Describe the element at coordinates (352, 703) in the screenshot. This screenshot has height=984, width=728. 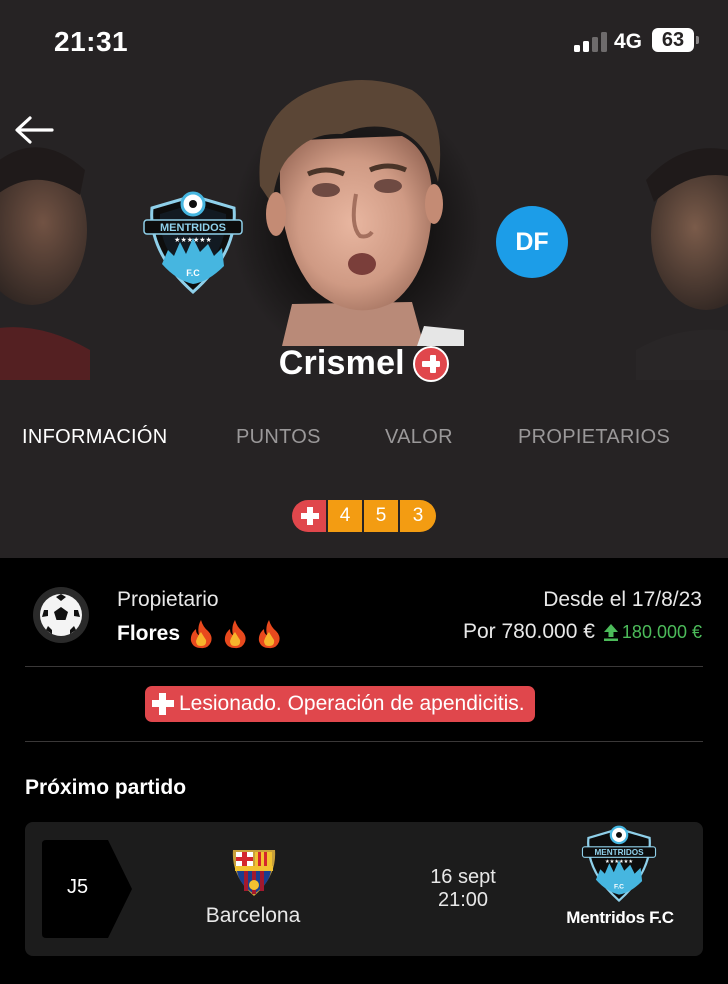
I see `injury-text: Lesionado. Operación de apendicitis.` at that location.